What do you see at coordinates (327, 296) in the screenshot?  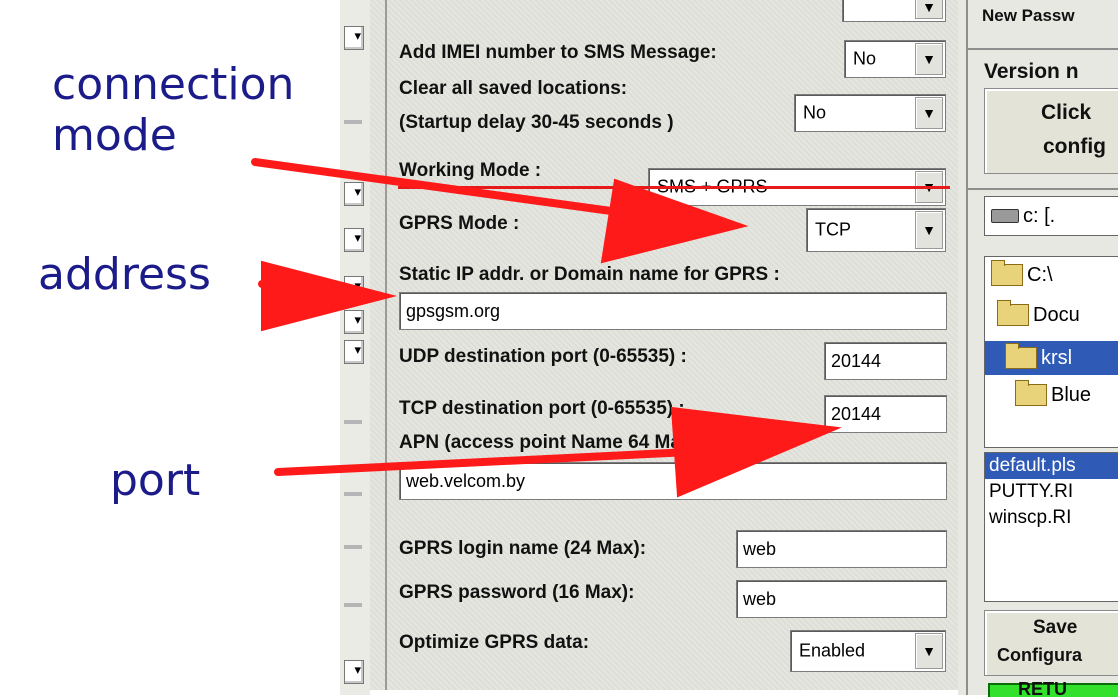 I see `arrow-to-static-ip` at bounding box center [327, 296].